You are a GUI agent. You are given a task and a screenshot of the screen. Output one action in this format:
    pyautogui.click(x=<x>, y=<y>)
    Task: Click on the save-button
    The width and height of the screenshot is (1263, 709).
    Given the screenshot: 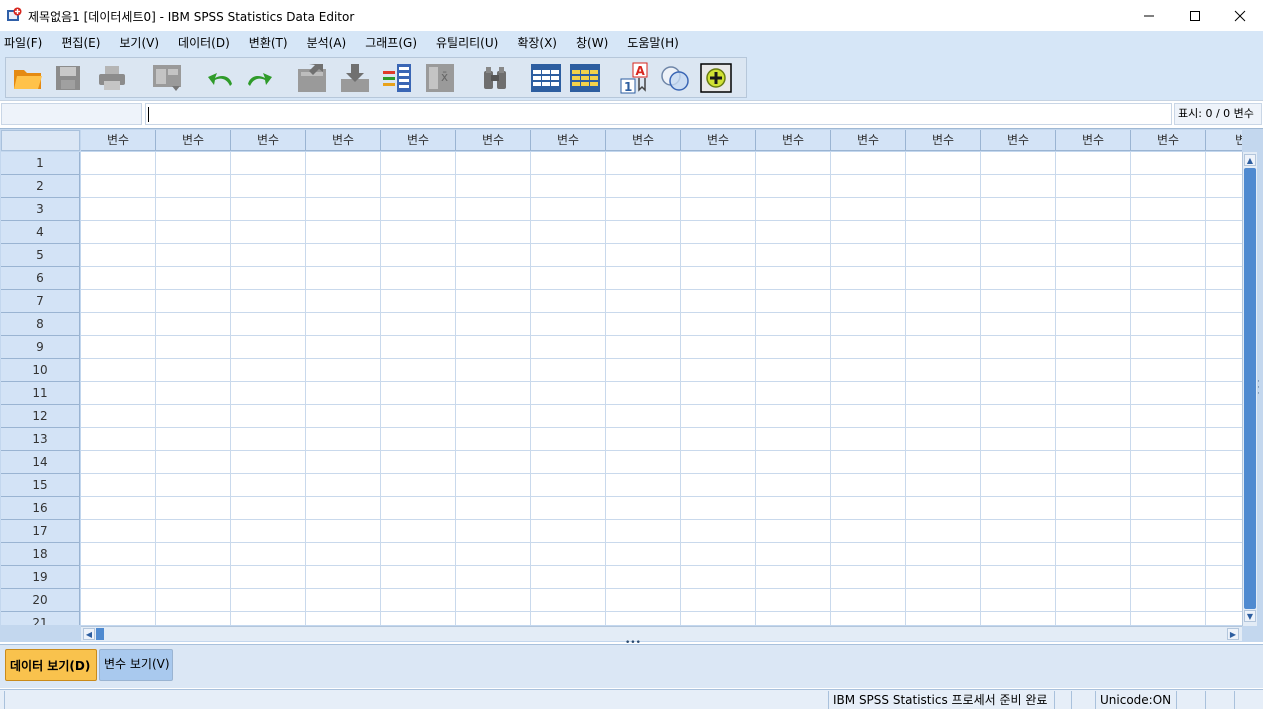 What is the action you would take?
    pyautogui.click(x=68, y=78)
    